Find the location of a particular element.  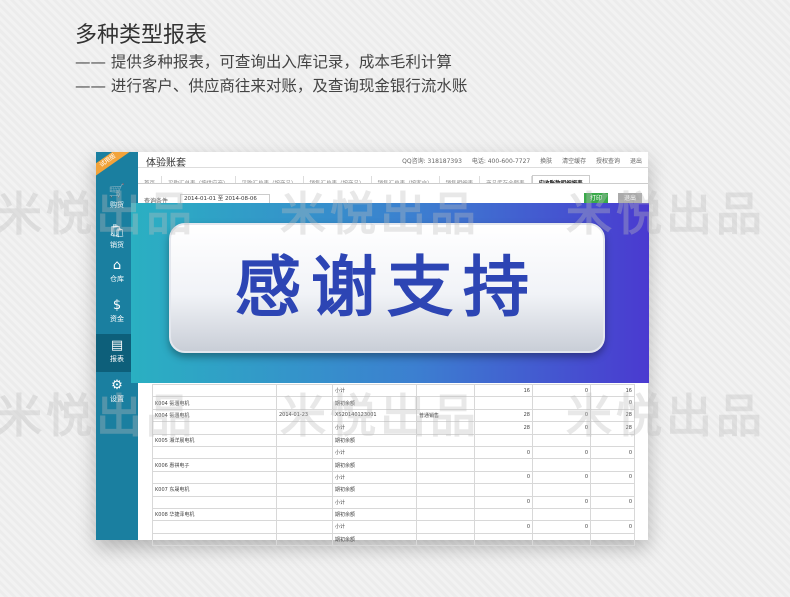

table-row: K008 华捷泽电机 期初余额 is located at coordinates (393, 514).